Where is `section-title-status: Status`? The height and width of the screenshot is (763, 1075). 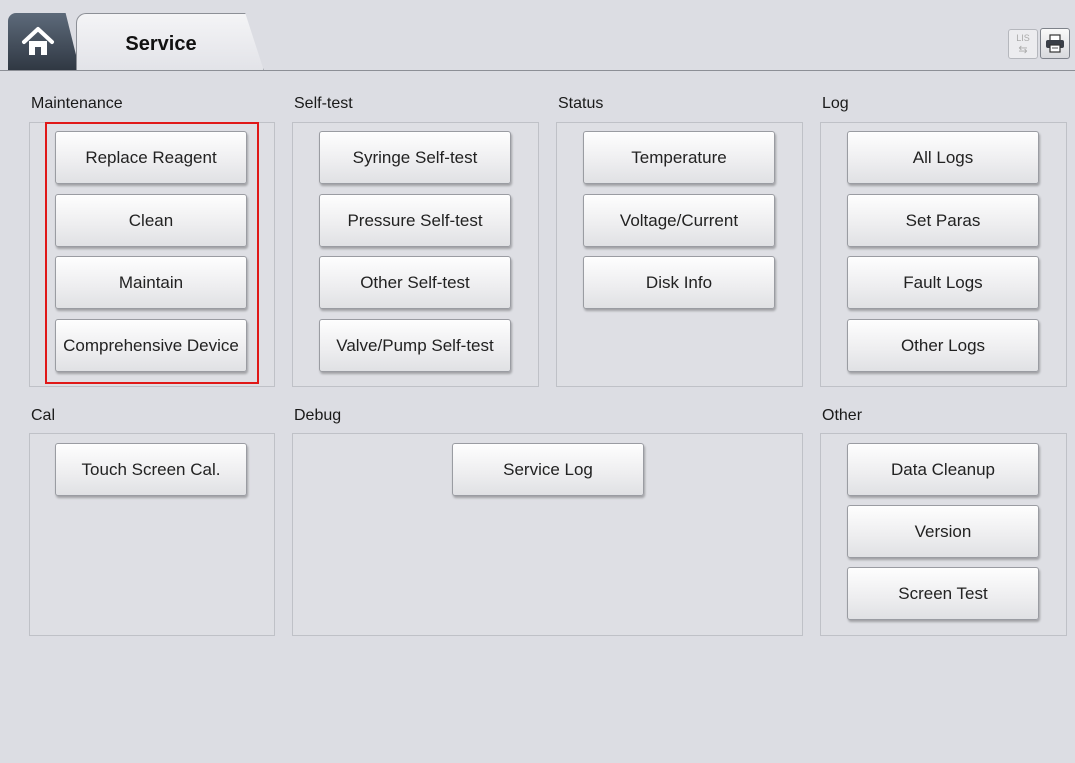
section-title-status: Status is located at coordinates (581, 103).